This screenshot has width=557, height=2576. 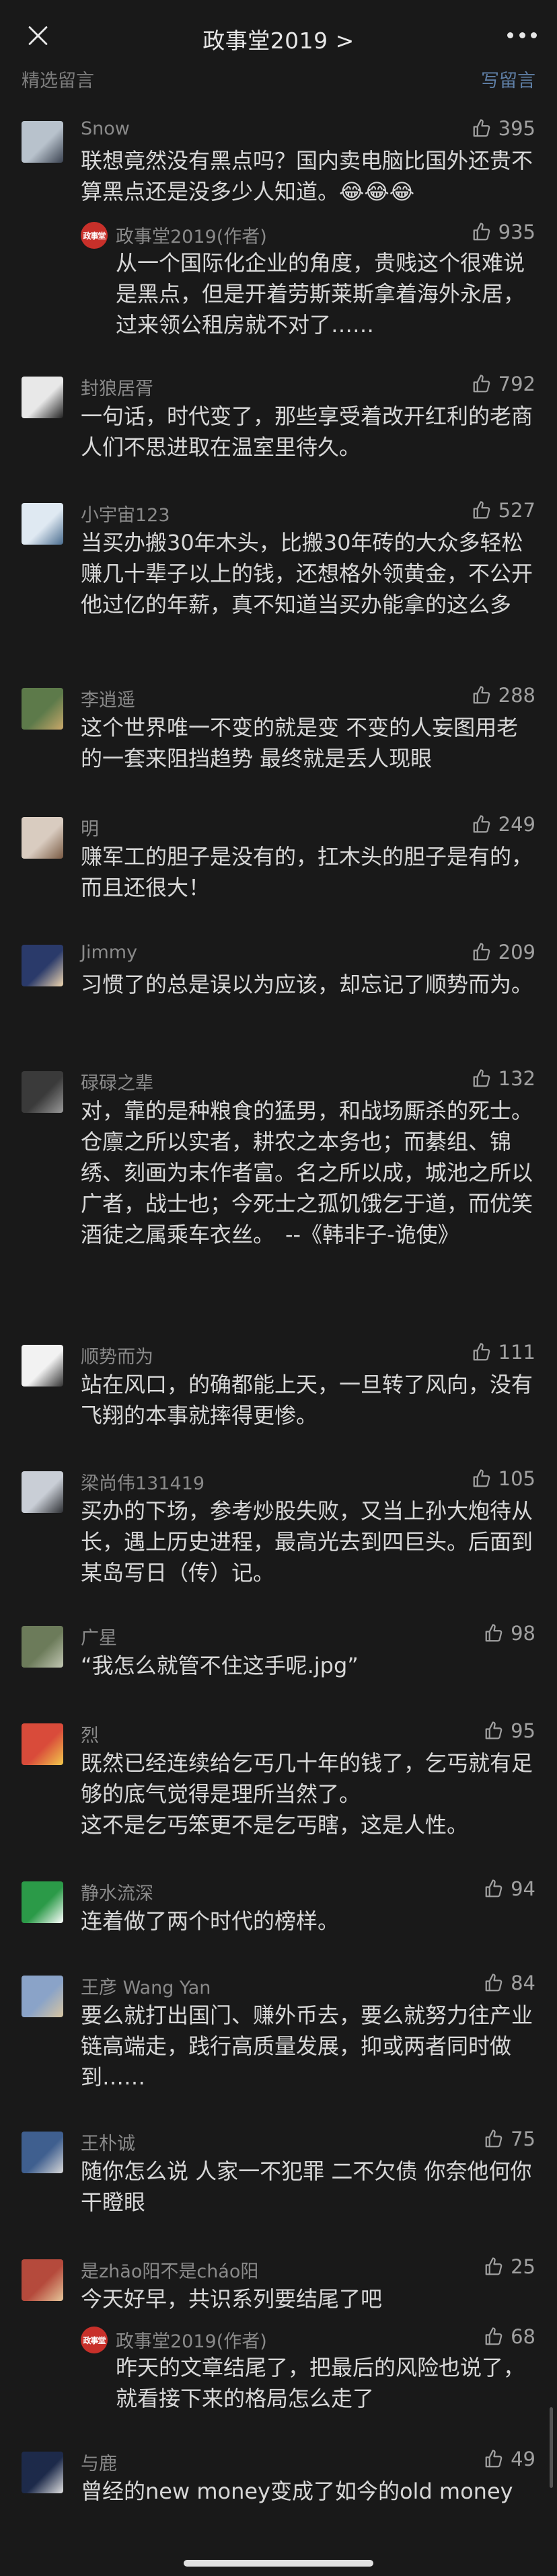 I want to click on comment-text: 站在风口，的确都能上天，一旦转了风向，没有飞翔的本事就摔得更惨。, so click(x=307, y=1400).